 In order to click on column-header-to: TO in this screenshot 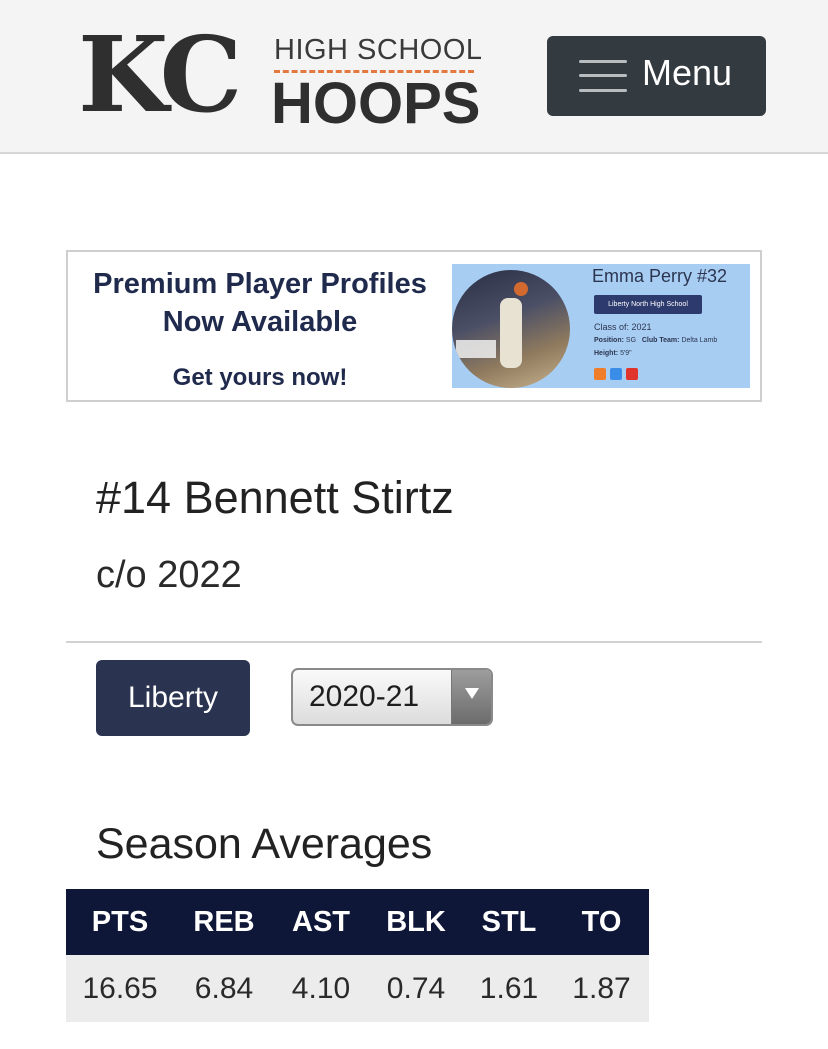, I will do `click(601, 922)`.